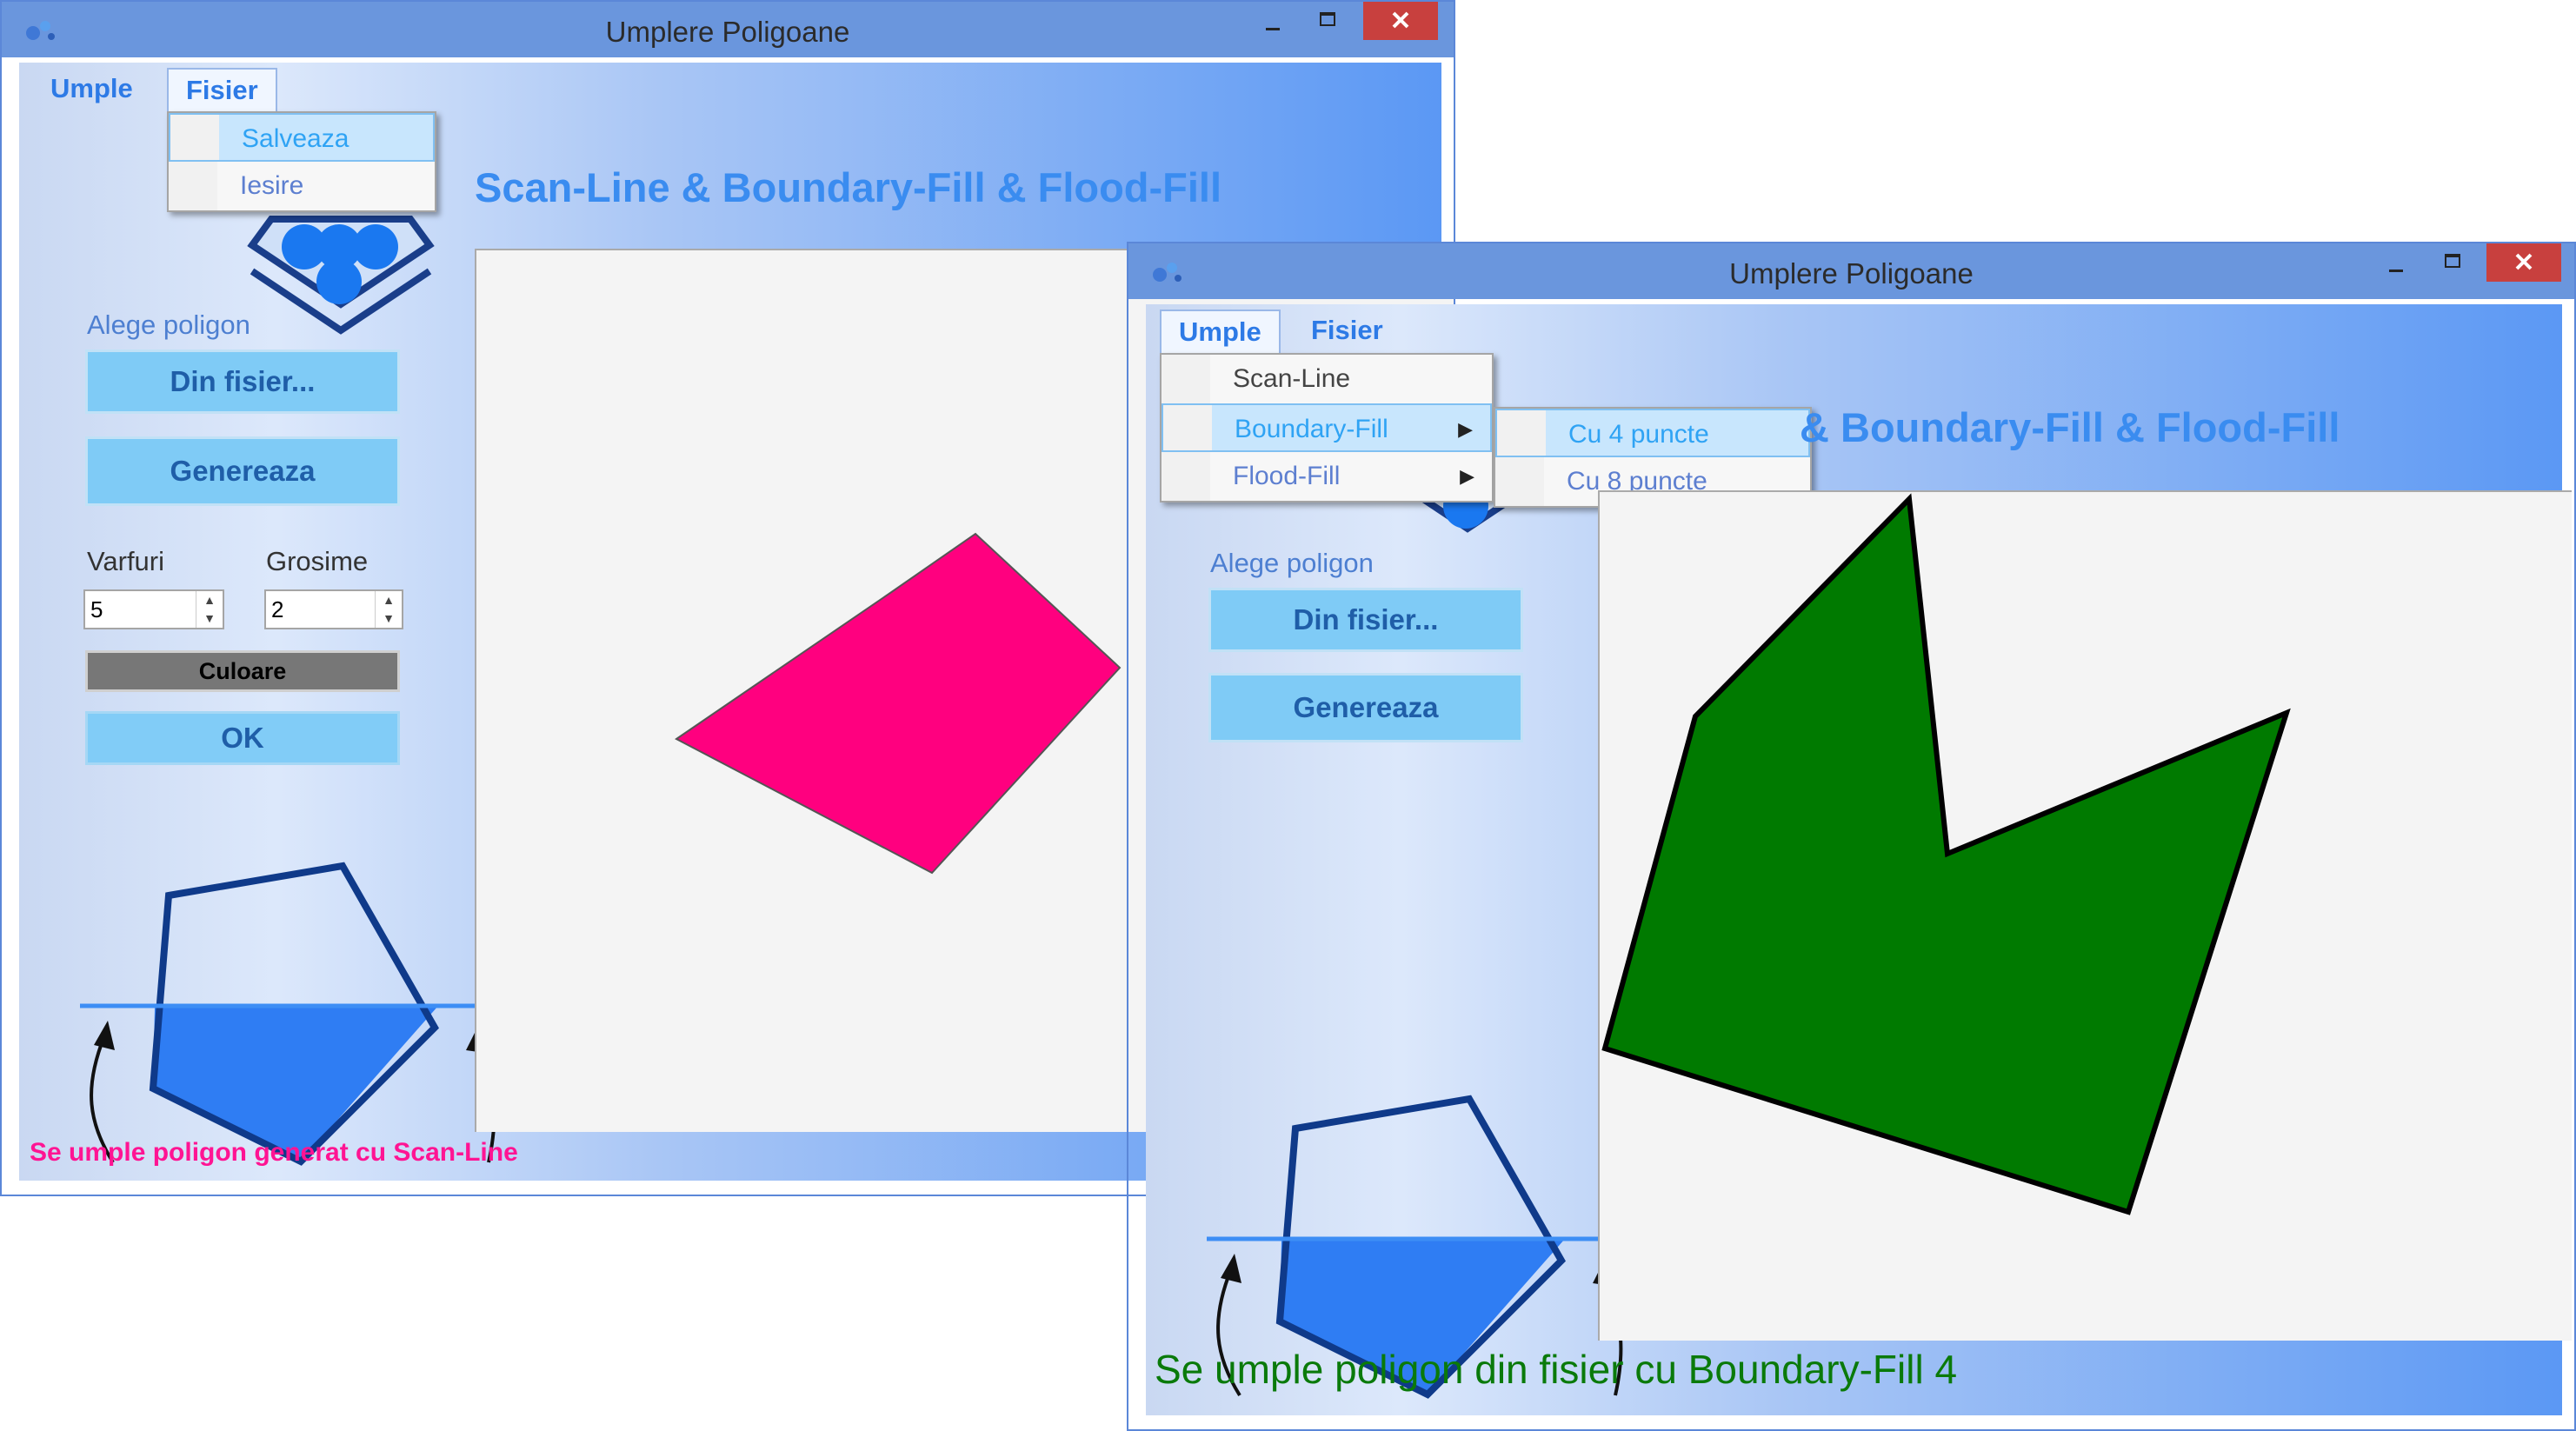 The height and width of the screenshot is (1431, 2576). I want to click on menu-item-scan-line: Scan-Line, so click(1327, 379).